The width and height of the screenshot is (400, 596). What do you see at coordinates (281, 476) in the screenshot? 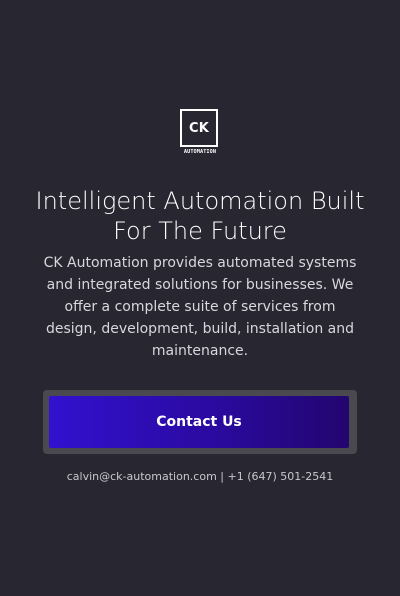
I see `phone-link: +1 (647) 501-2541` at bounding box center [281, 476].